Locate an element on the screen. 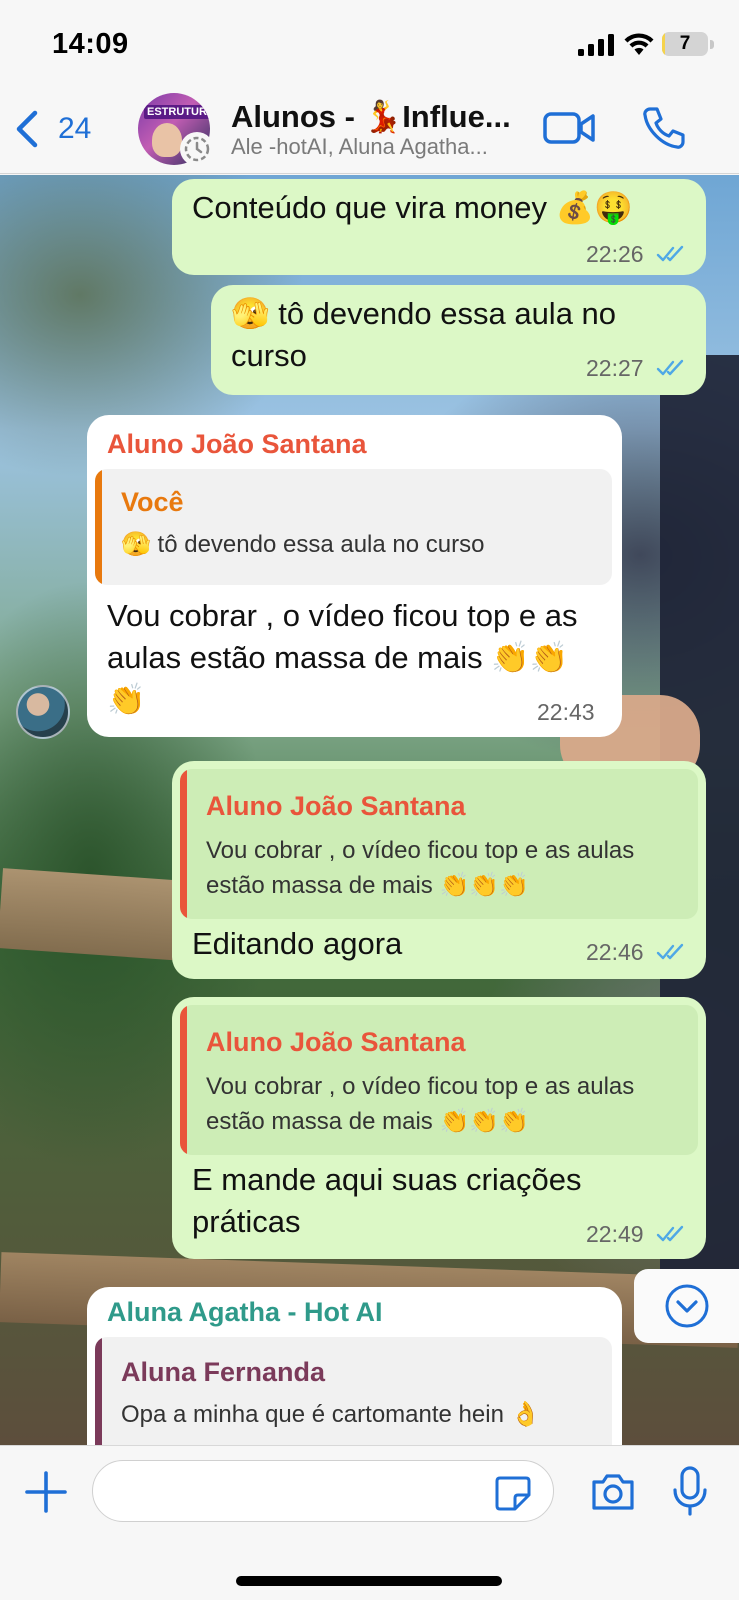  quoted-message: Você 🫣 tô devendo essa aula no curso is located at coordinates (353, 527).